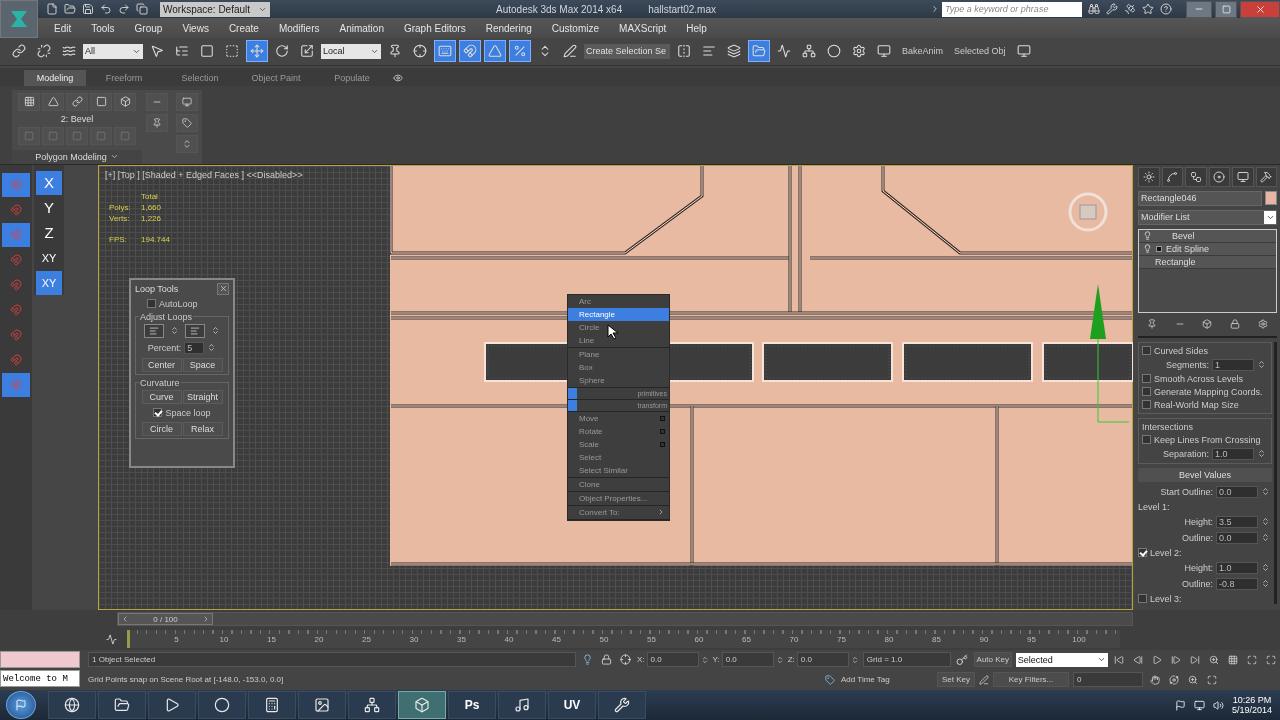  I want to click on checkbox-label: Real-World Map Size, so click(1196, 404).